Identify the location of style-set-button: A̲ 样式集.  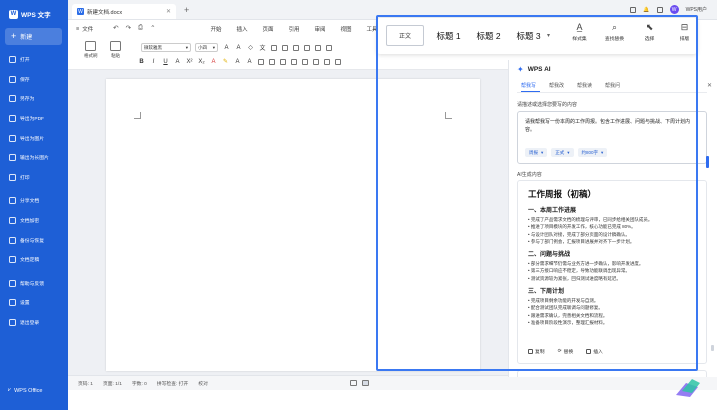
(579, 32).